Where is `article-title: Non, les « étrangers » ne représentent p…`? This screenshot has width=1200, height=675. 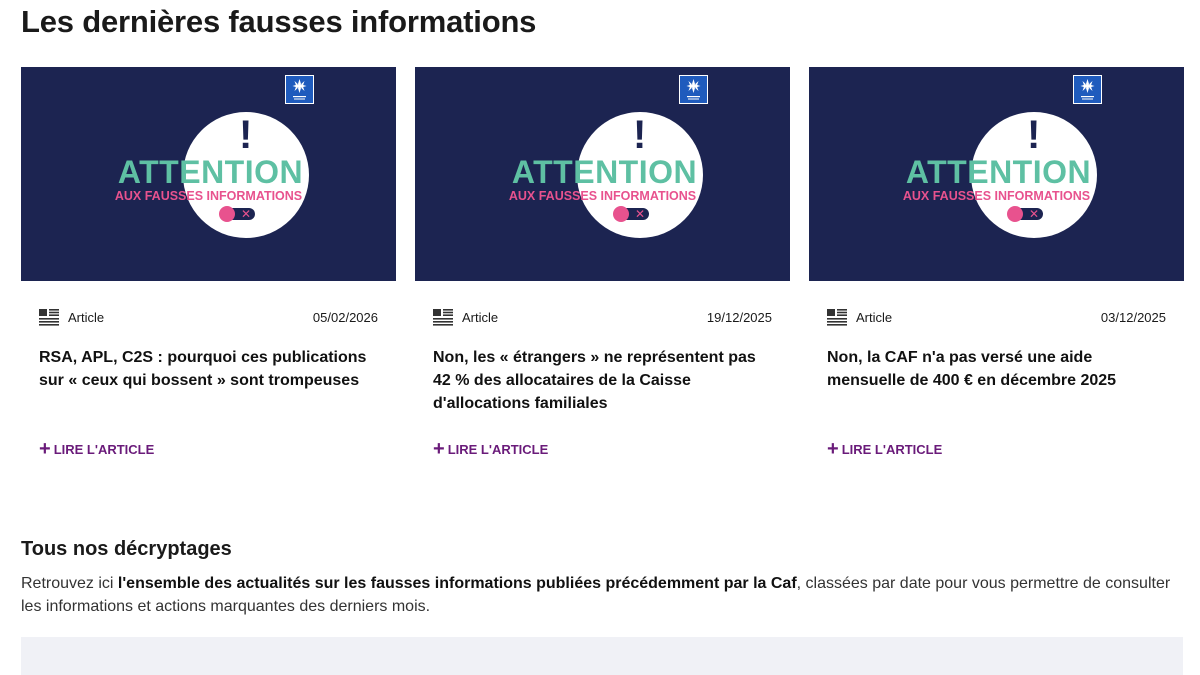
article-title: Non, les « étrangers » ne représentent p… is located at coordinates (605, 380).